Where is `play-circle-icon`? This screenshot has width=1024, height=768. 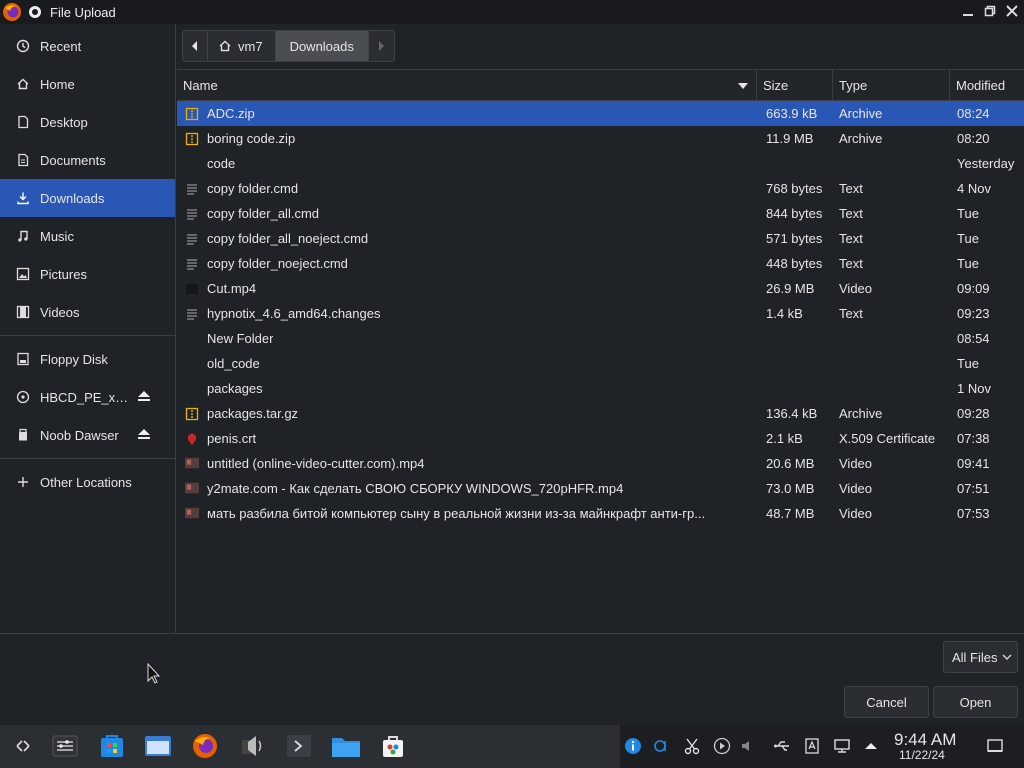
play-circle-icon is located at coordinates (722, 746).